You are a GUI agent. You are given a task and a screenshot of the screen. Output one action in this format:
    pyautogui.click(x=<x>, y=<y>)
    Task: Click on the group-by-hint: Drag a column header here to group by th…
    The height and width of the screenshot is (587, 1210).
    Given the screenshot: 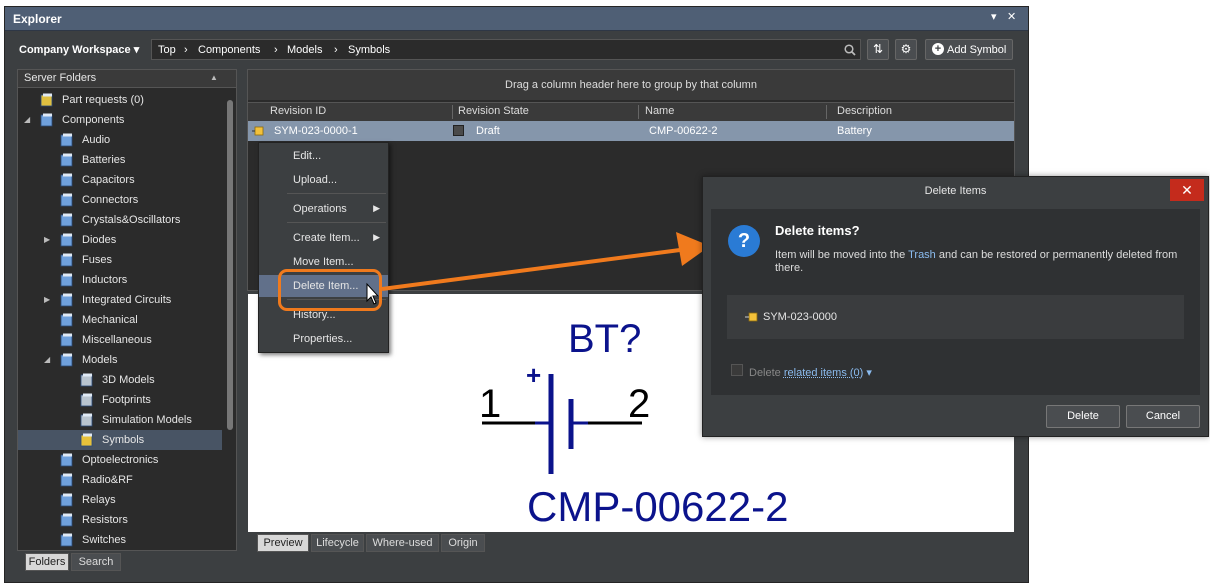 What is the action you would take?
    pyautogui.click(x=631, y=85)
    